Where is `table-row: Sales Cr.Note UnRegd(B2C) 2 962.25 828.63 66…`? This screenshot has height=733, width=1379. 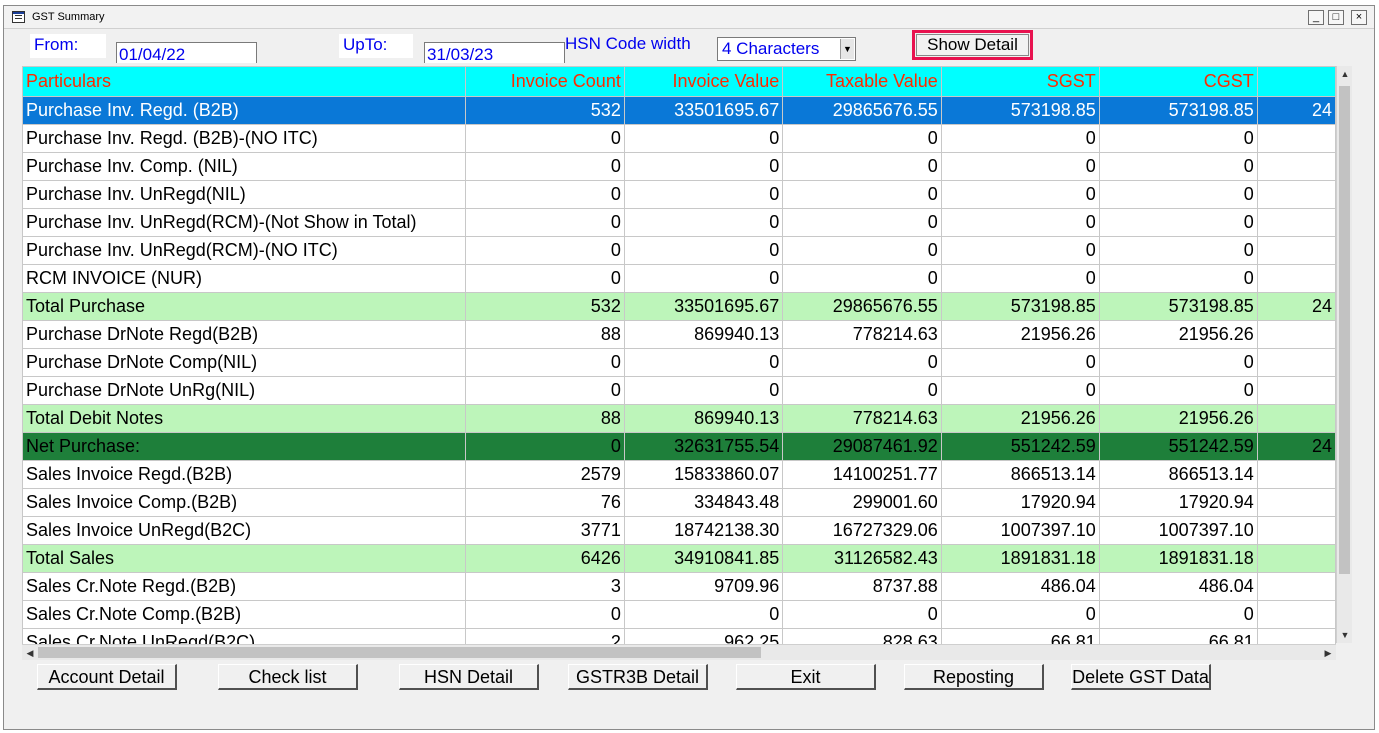 table-row: Sales Cr.Note UnRegd(B2C) 2 962.25 828.63 66… is located at coordinates (679, 636).